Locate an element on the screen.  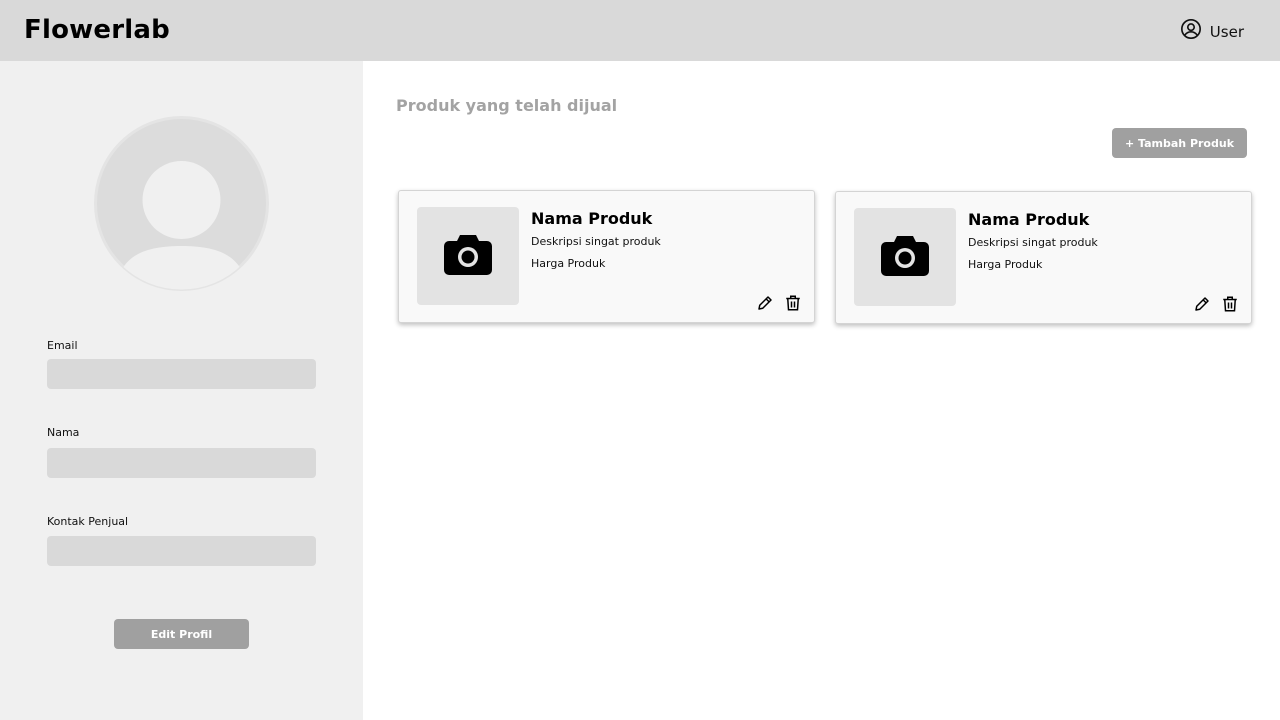
user-label: User is located at coordinates (1226, 31).